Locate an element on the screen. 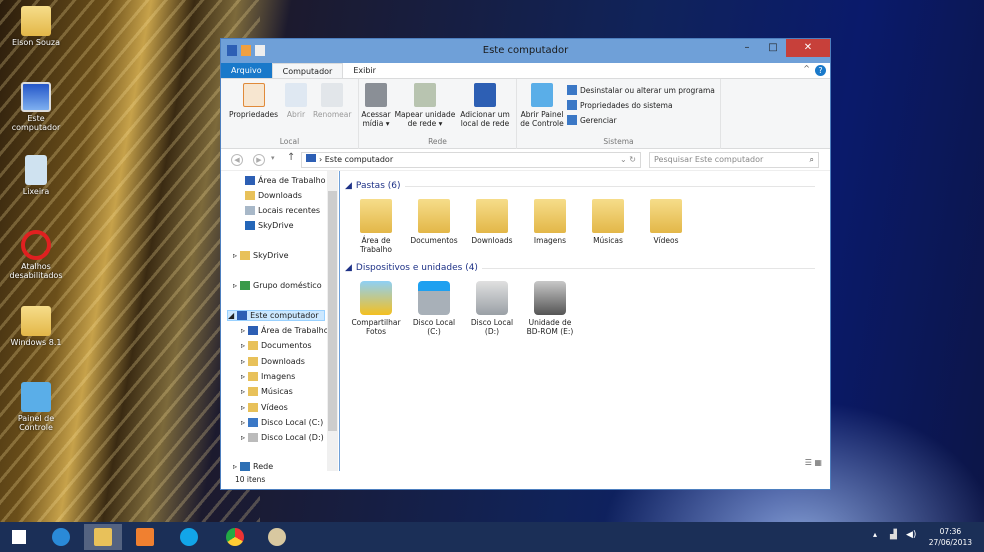  nav-item-this-pc: ◢ Este computador is located at coordinates (276, 315).